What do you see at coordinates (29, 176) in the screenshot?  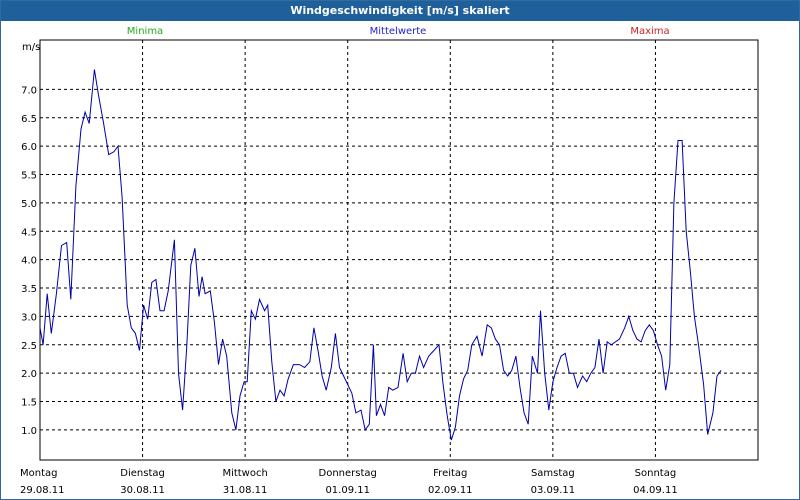 I see `y-tick-label: 5.5` at bounding box center [29, 176].